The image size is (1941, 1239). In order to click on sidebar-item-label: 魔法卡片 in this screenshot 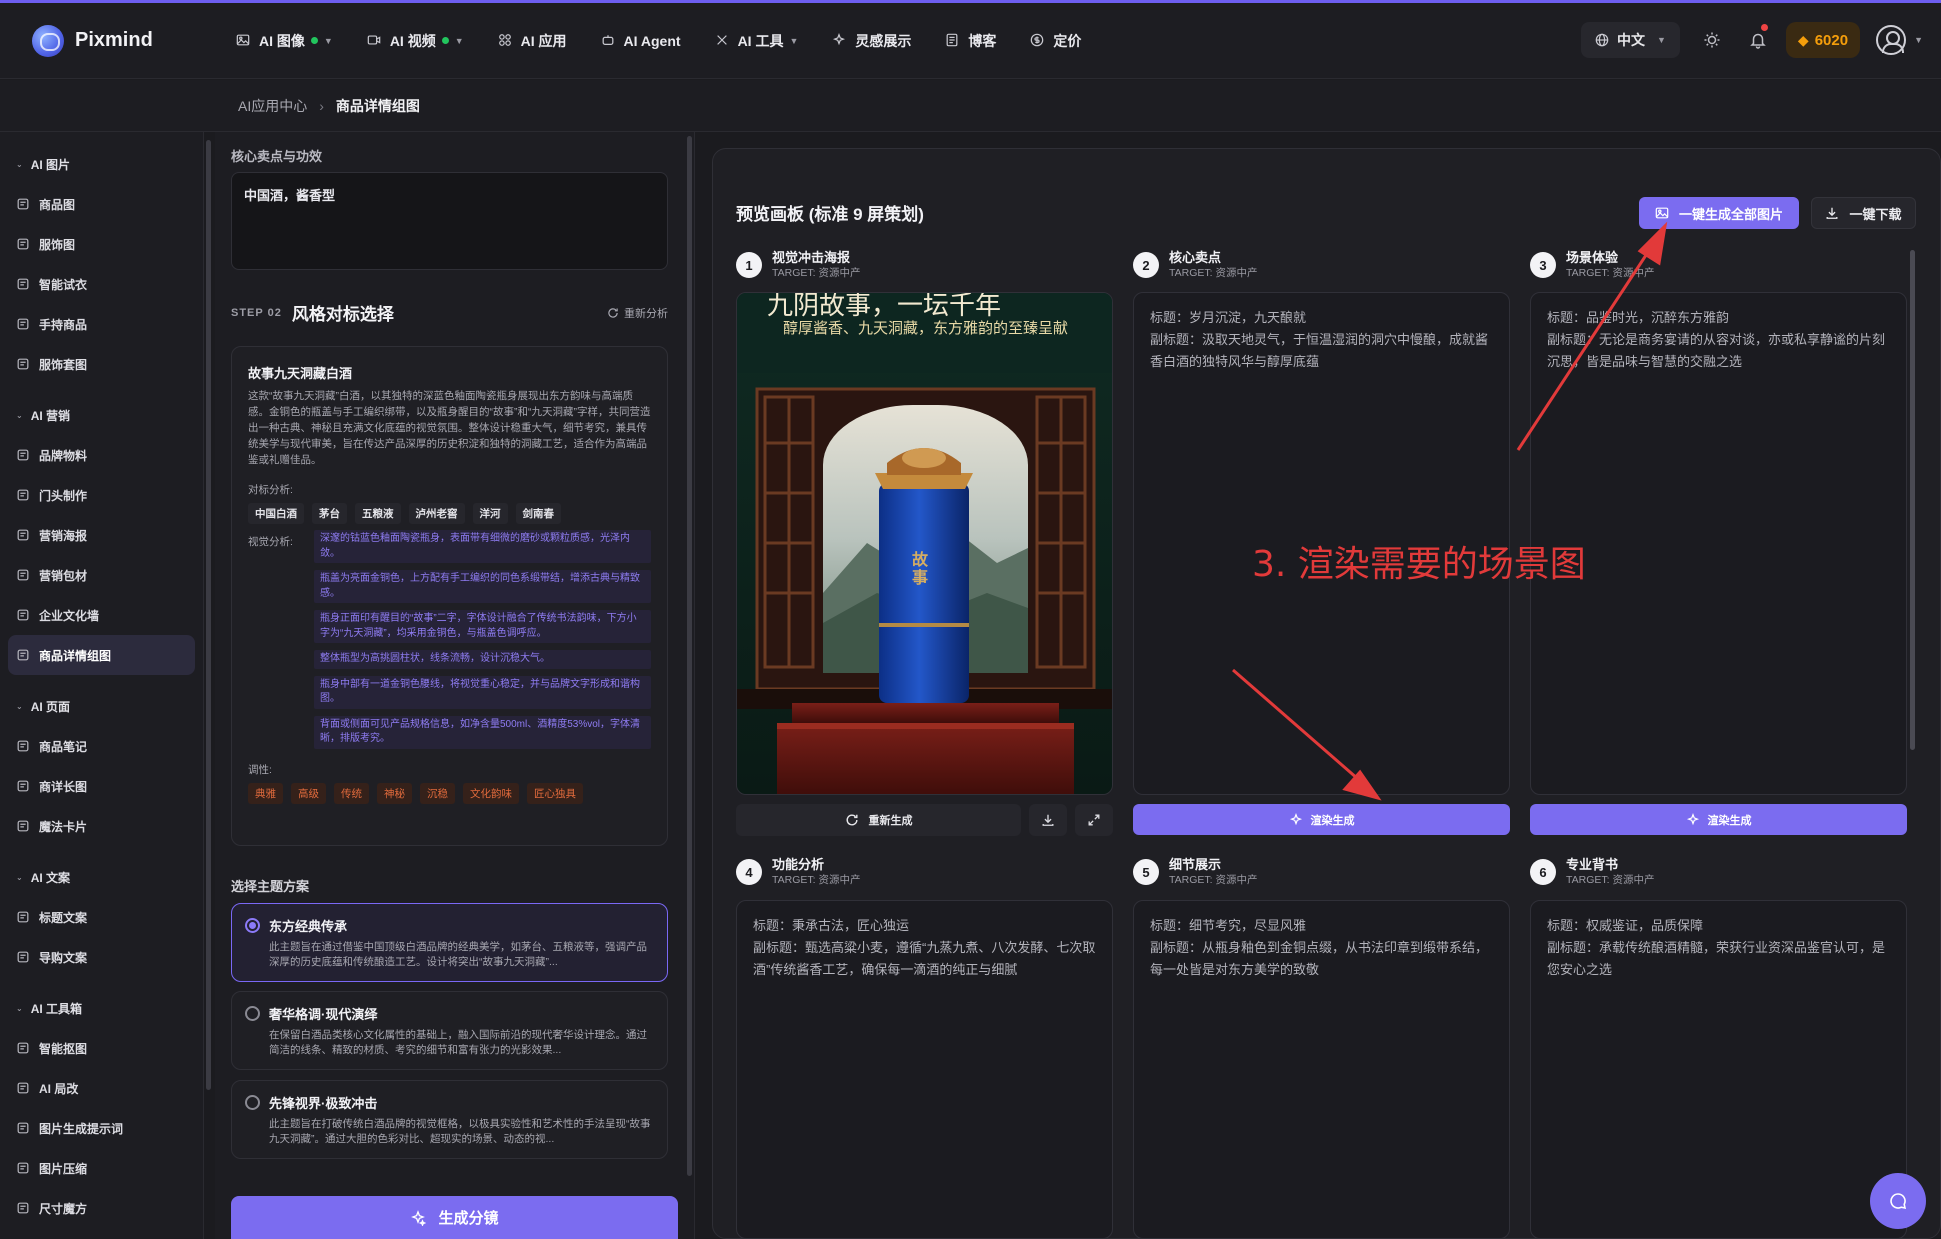, I will do `click(63, 826)`.